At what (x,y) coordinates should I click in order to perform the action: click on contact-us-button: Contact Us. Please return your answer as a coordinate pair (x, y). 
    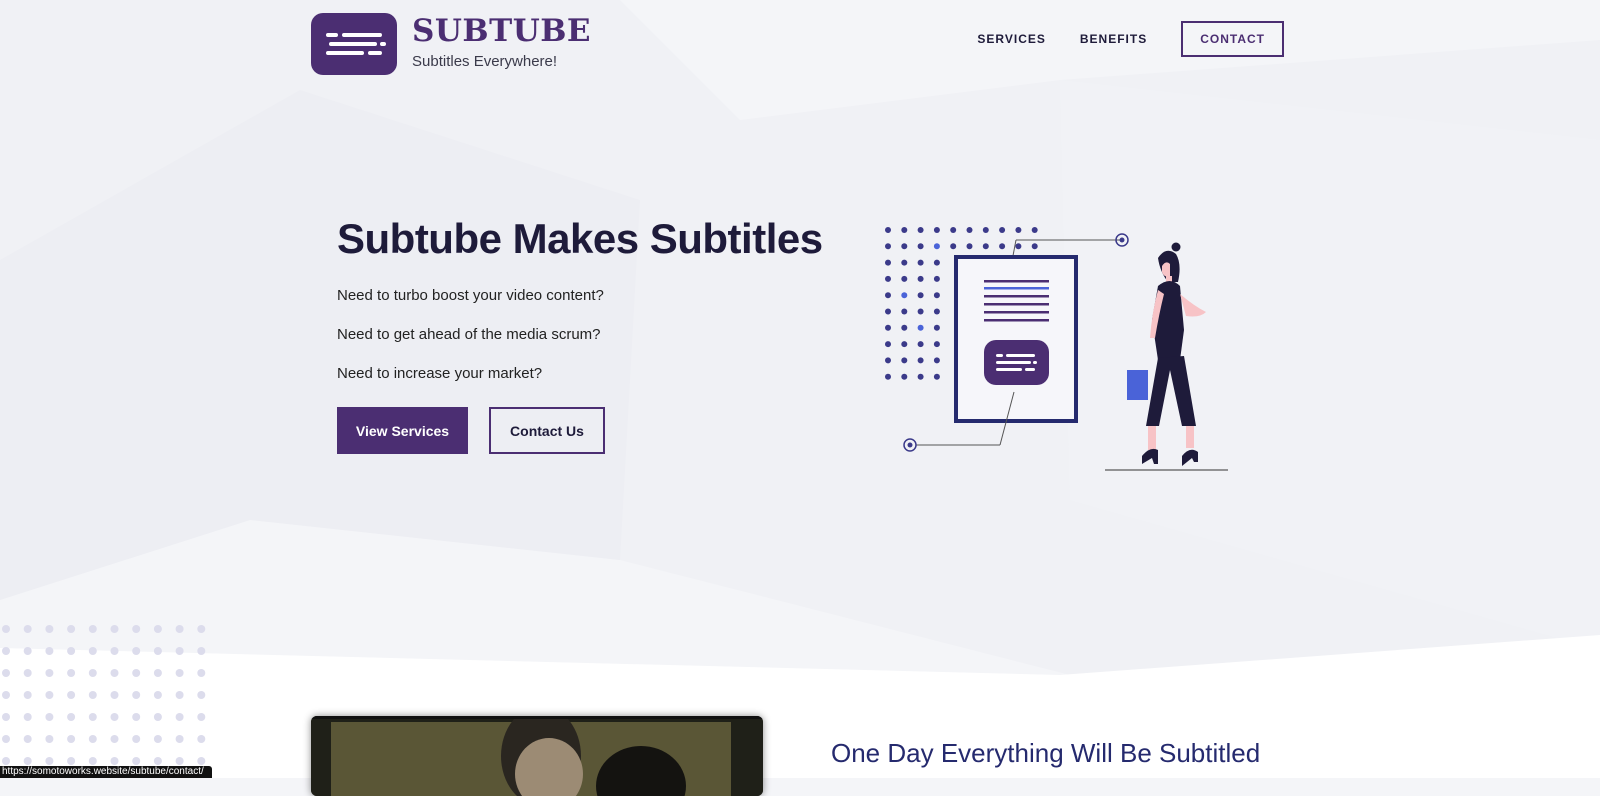
    Looking at the image, I should click on (547, 430).